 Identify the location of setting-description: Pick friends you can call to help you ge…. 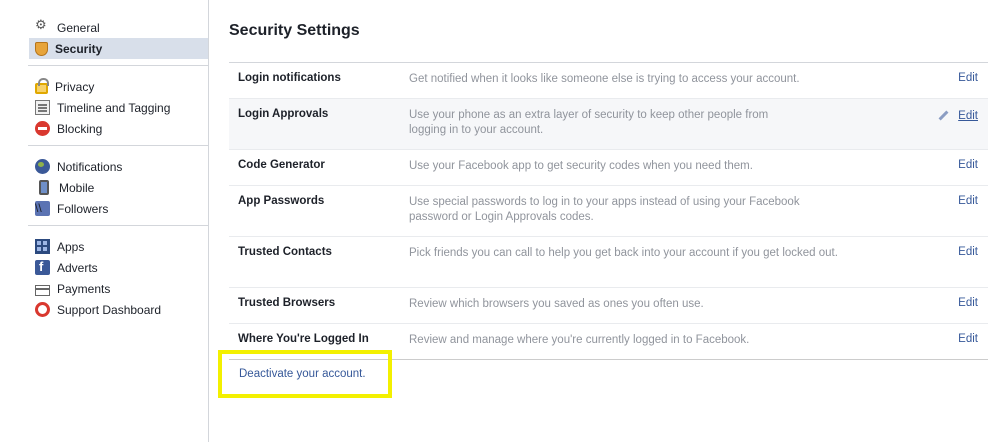
(623, 253).